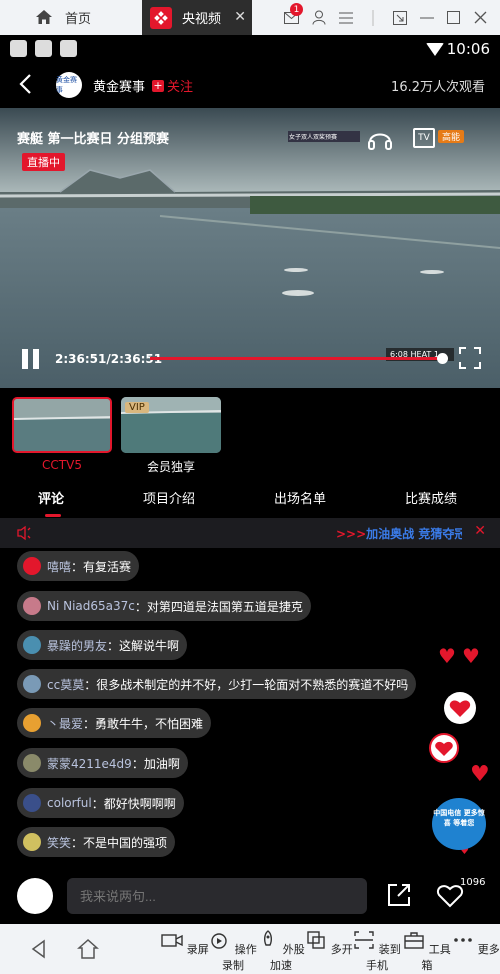 Image resolution: width=500 pixels, height=974 pixels. I want to click on comment-text: 这解说牛啊, so click(149, 645).